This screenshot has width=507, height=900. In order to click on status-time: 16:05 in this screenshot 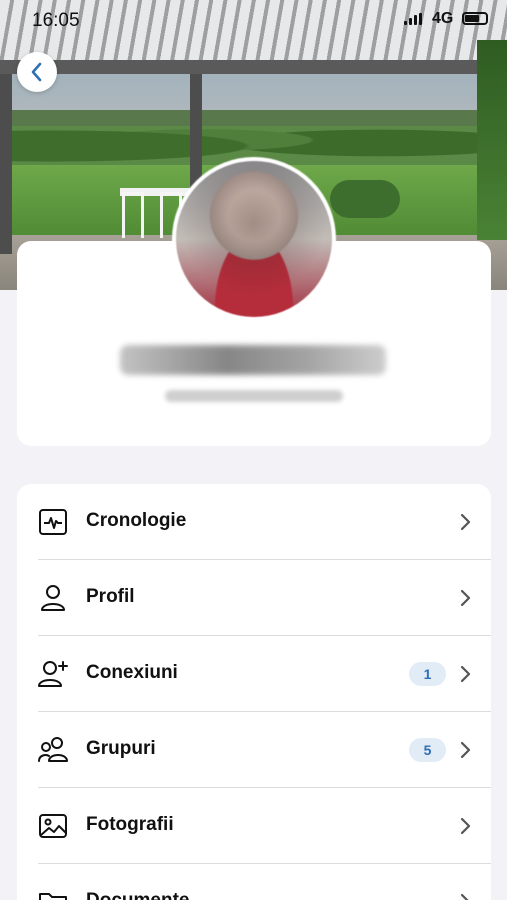, I will do `click(56, 20)`.